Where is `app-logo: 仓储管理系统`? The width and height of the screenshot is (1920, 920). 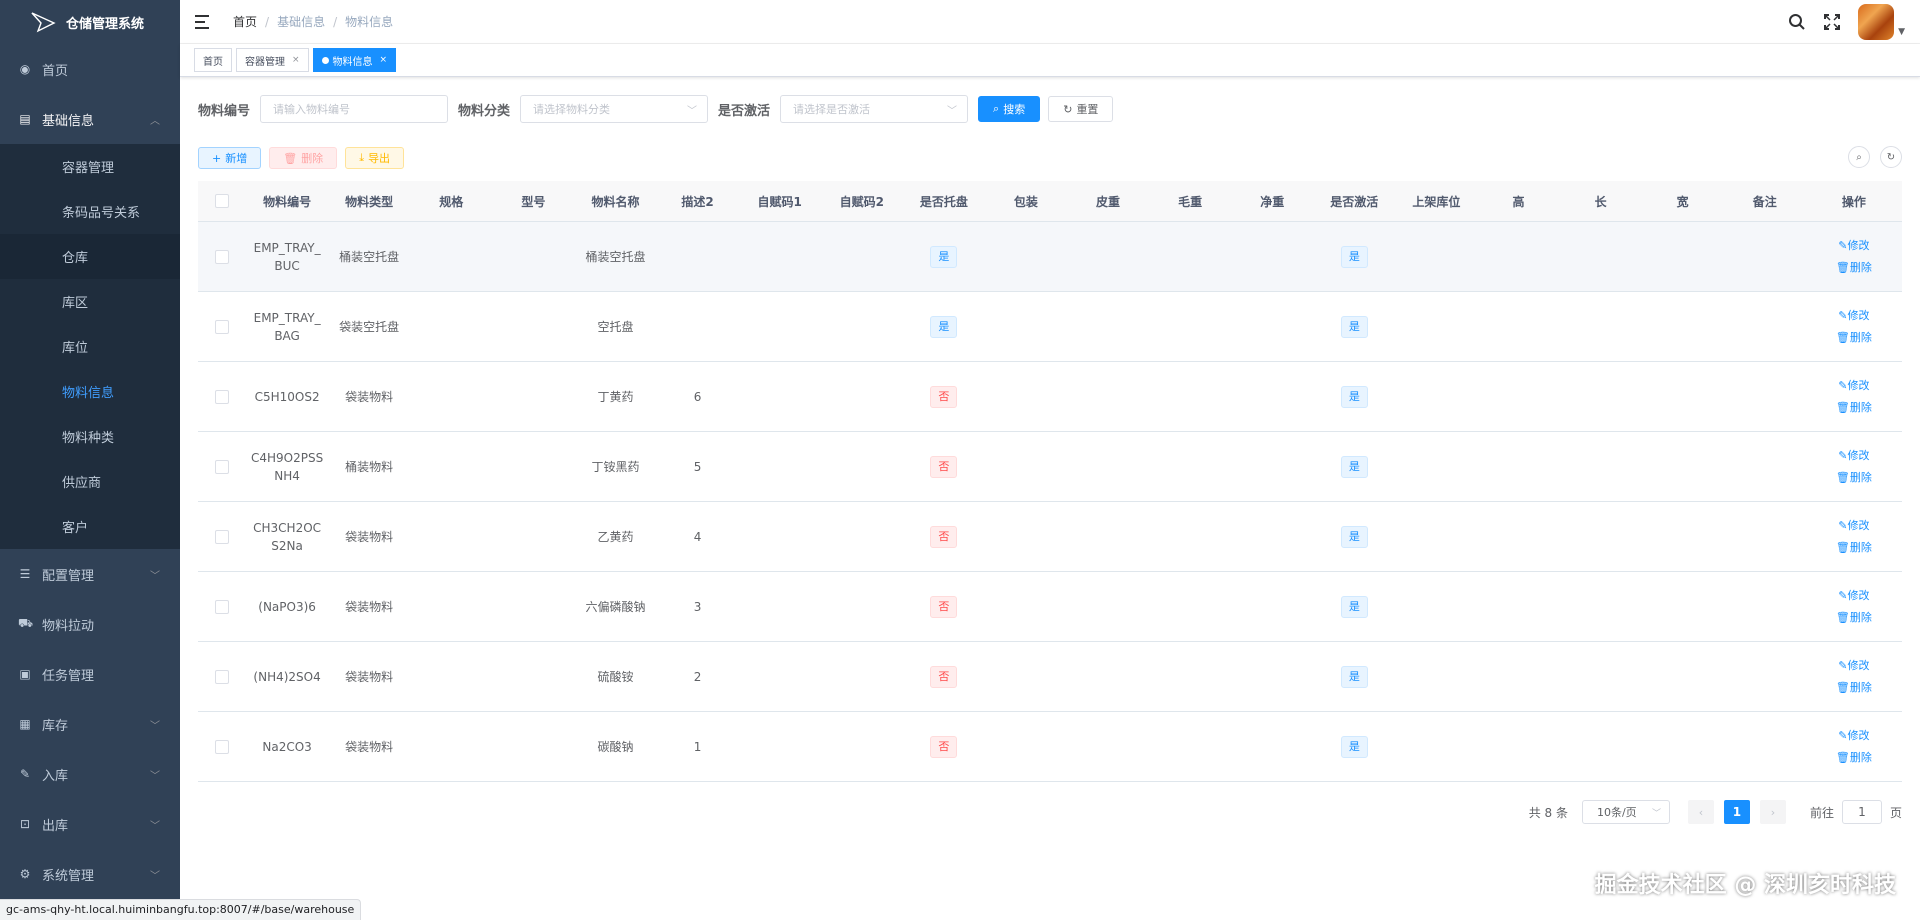 app-logo: 仓储管理系统 is located at coordinates (90, 22).